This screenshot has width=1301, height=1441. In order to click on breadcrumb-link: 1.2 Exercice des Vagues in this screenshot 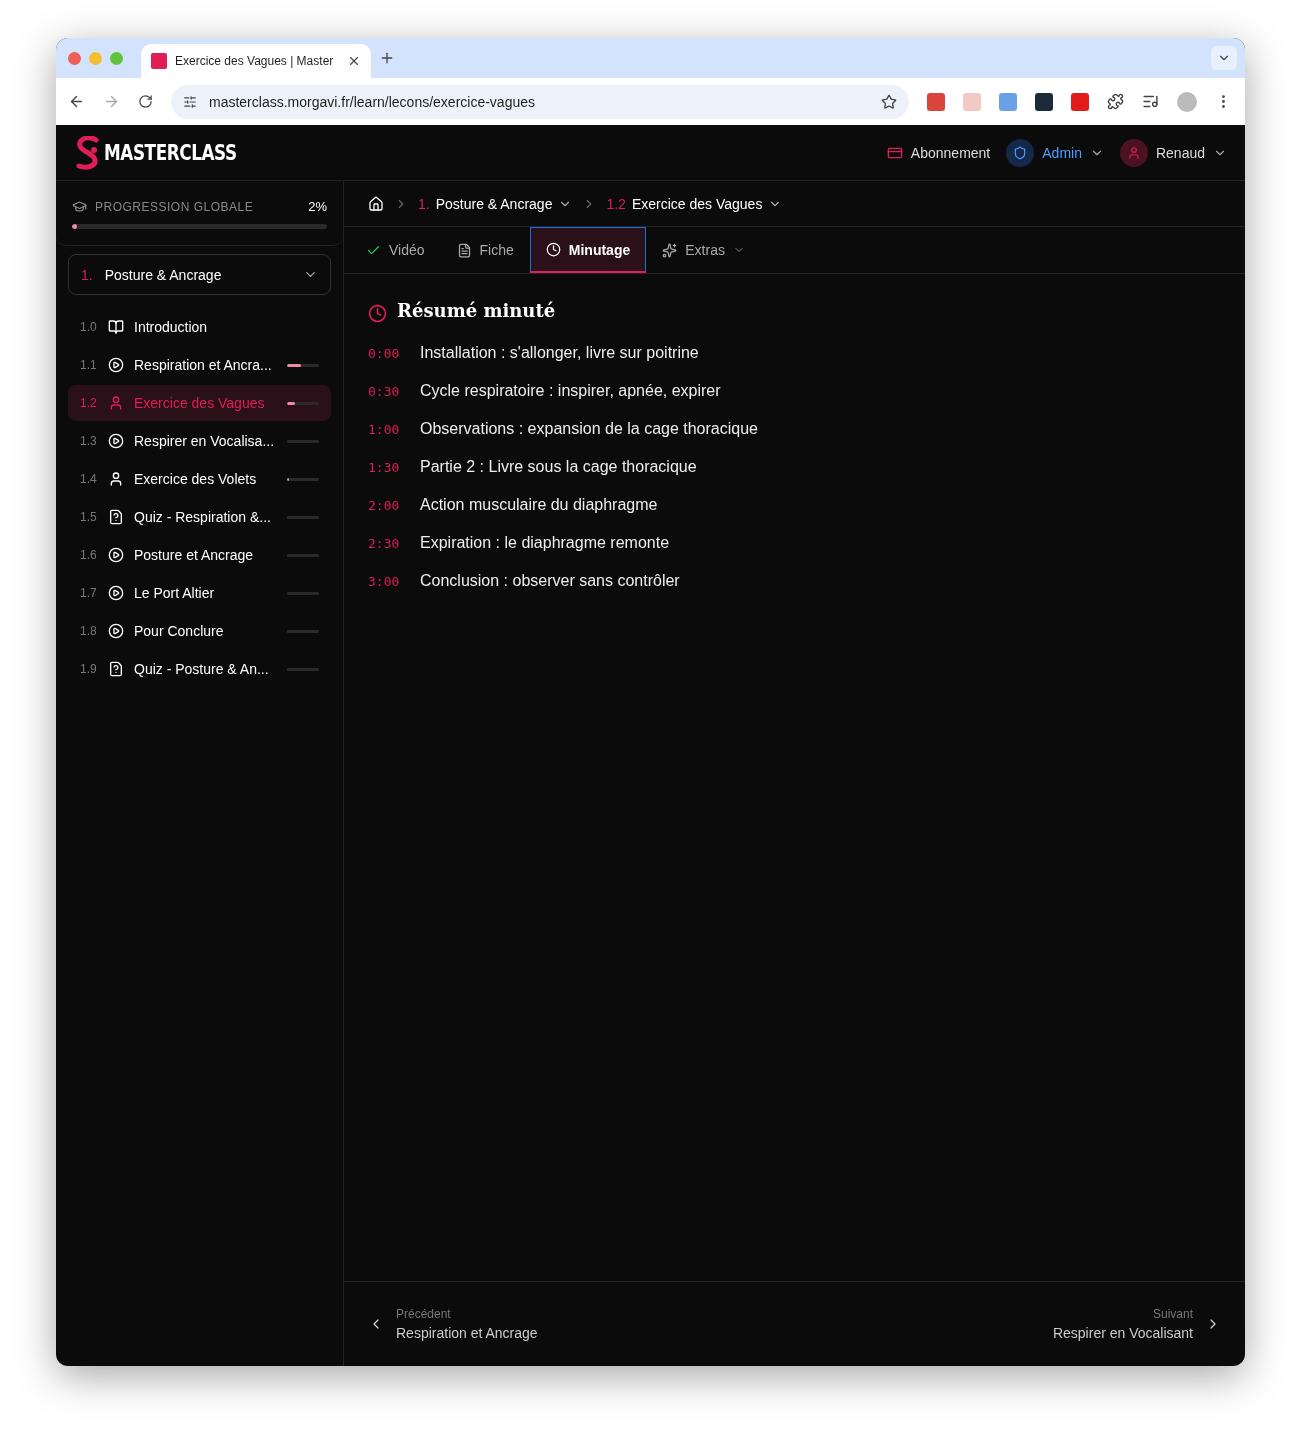, I will do `click(694, 203)`.